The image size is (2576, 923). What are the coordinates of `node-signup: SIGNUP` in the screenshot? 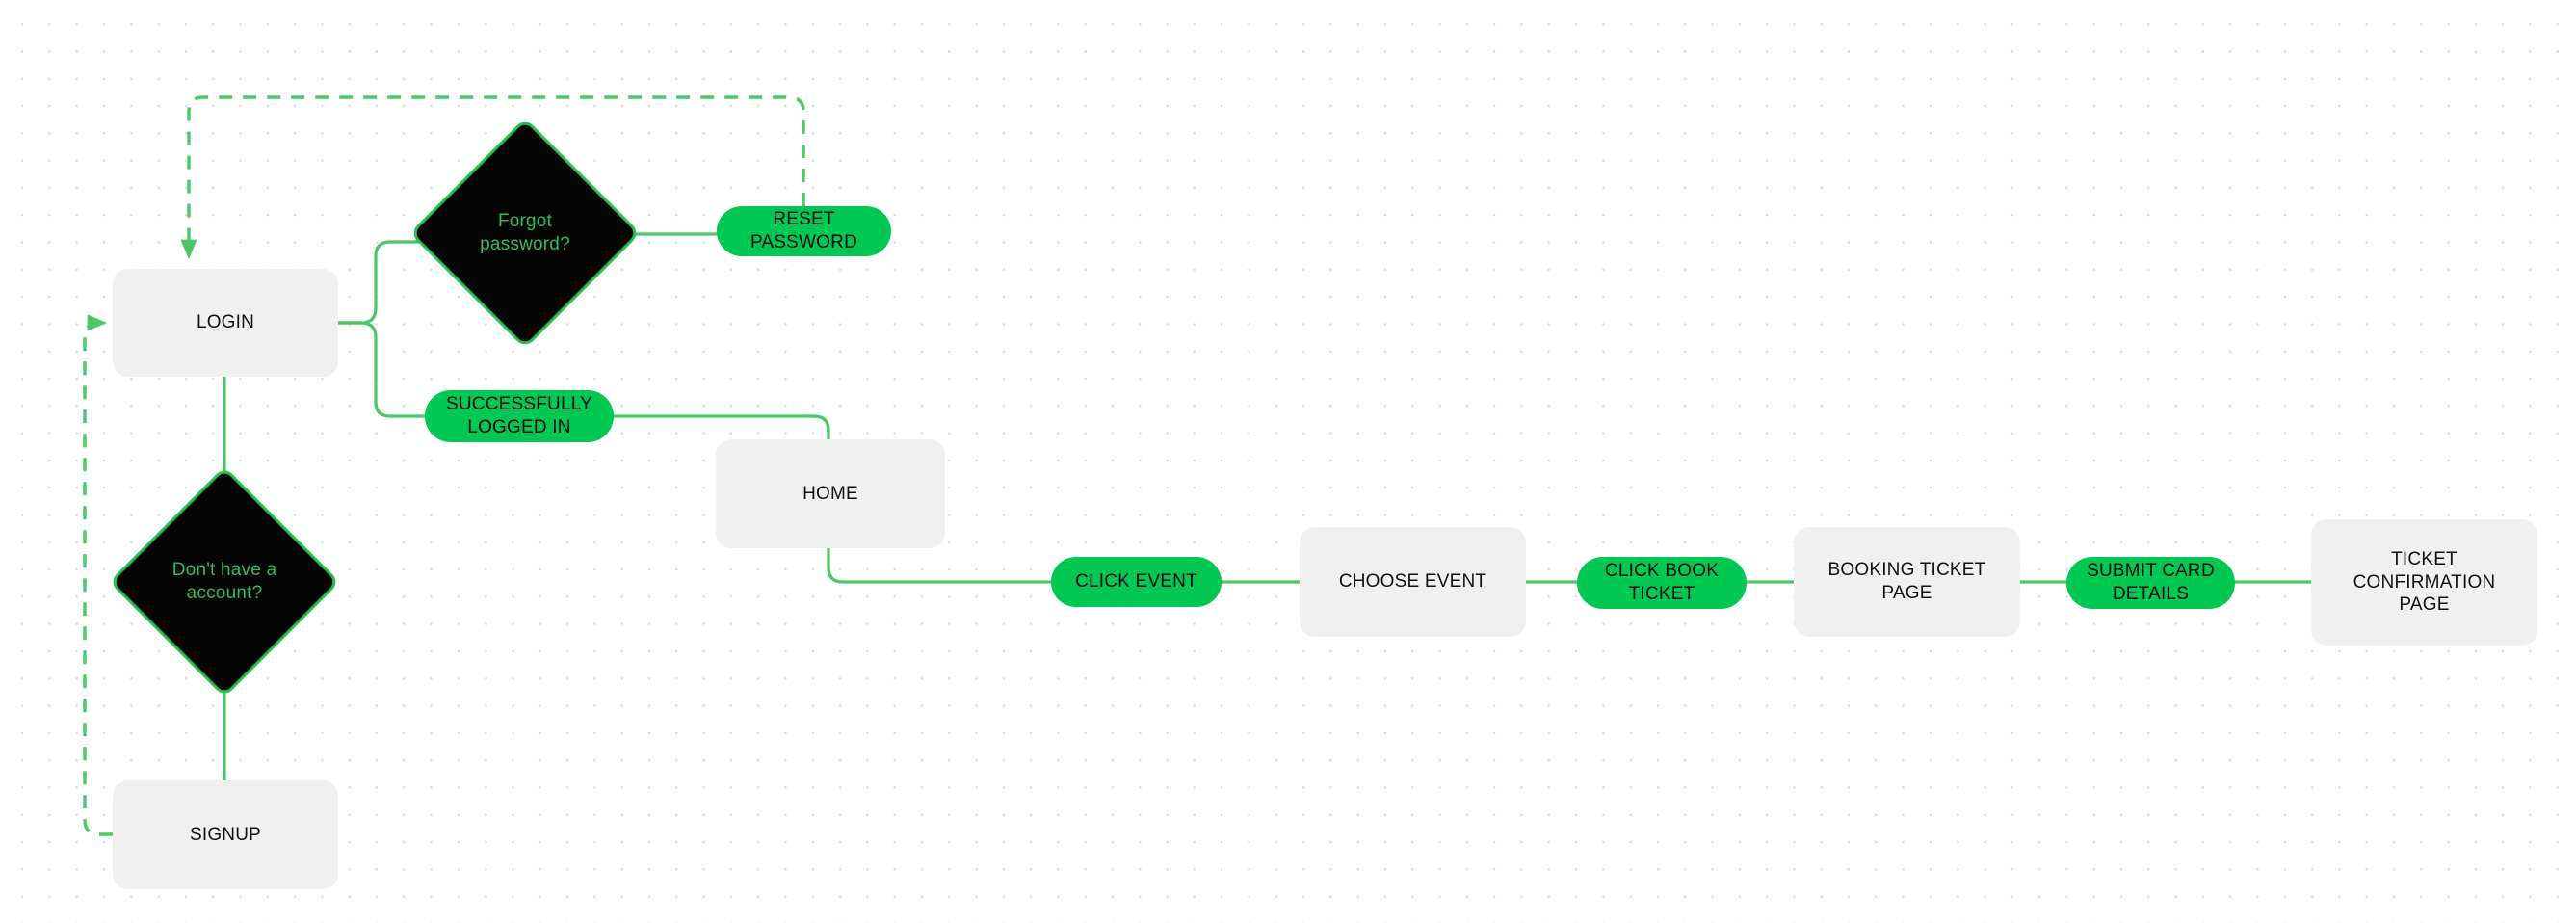 It's located at (225, 834).